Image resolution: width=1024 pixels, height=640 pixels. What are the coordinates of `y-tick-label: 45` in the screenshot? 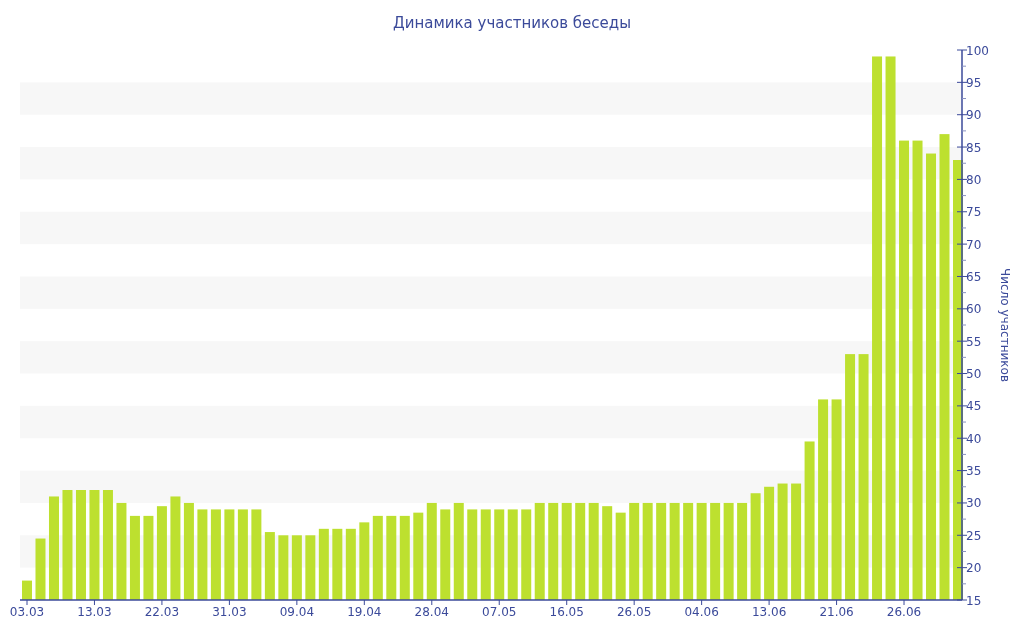 It's located at (974, 406).